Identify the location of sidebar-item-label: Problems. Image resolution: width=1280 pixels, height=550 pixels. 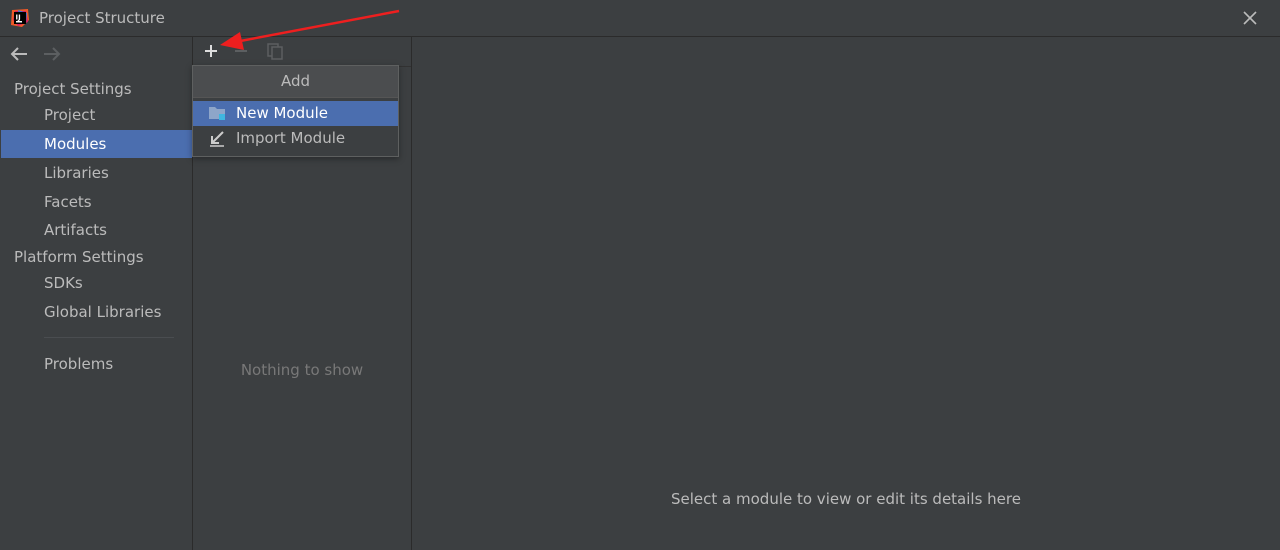
(79, 364).